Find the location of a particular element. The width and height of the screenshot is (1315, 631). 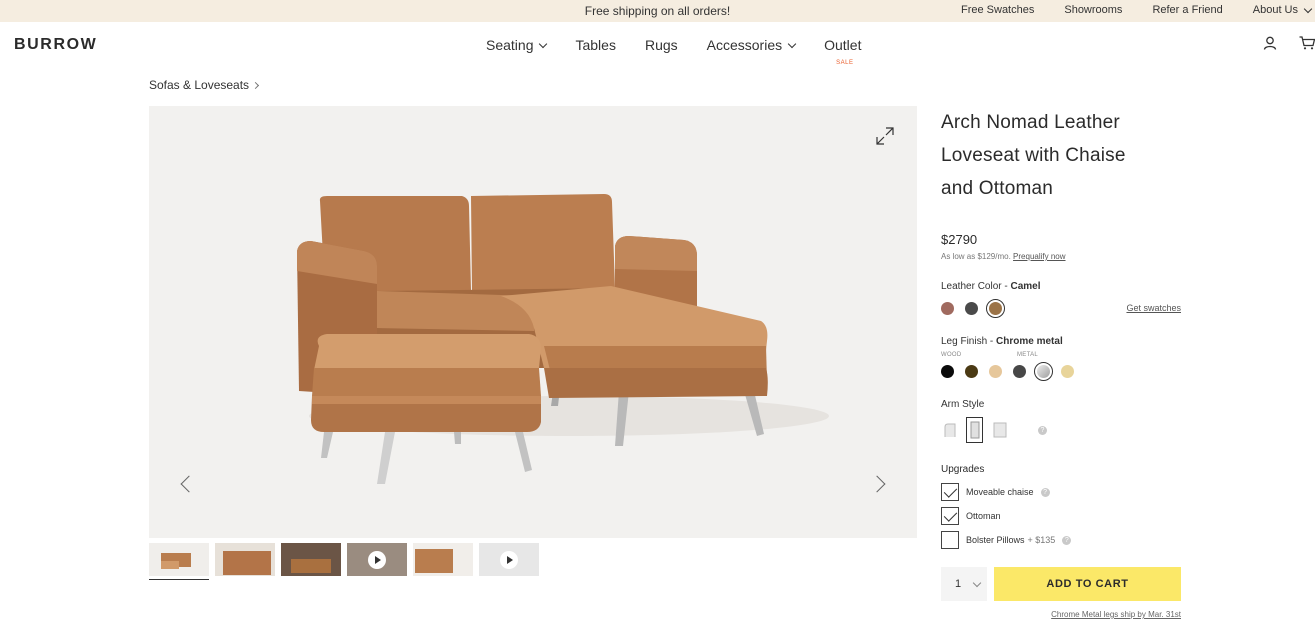

leg-swatch-brass-metal is located at coordinates (1067, 371).